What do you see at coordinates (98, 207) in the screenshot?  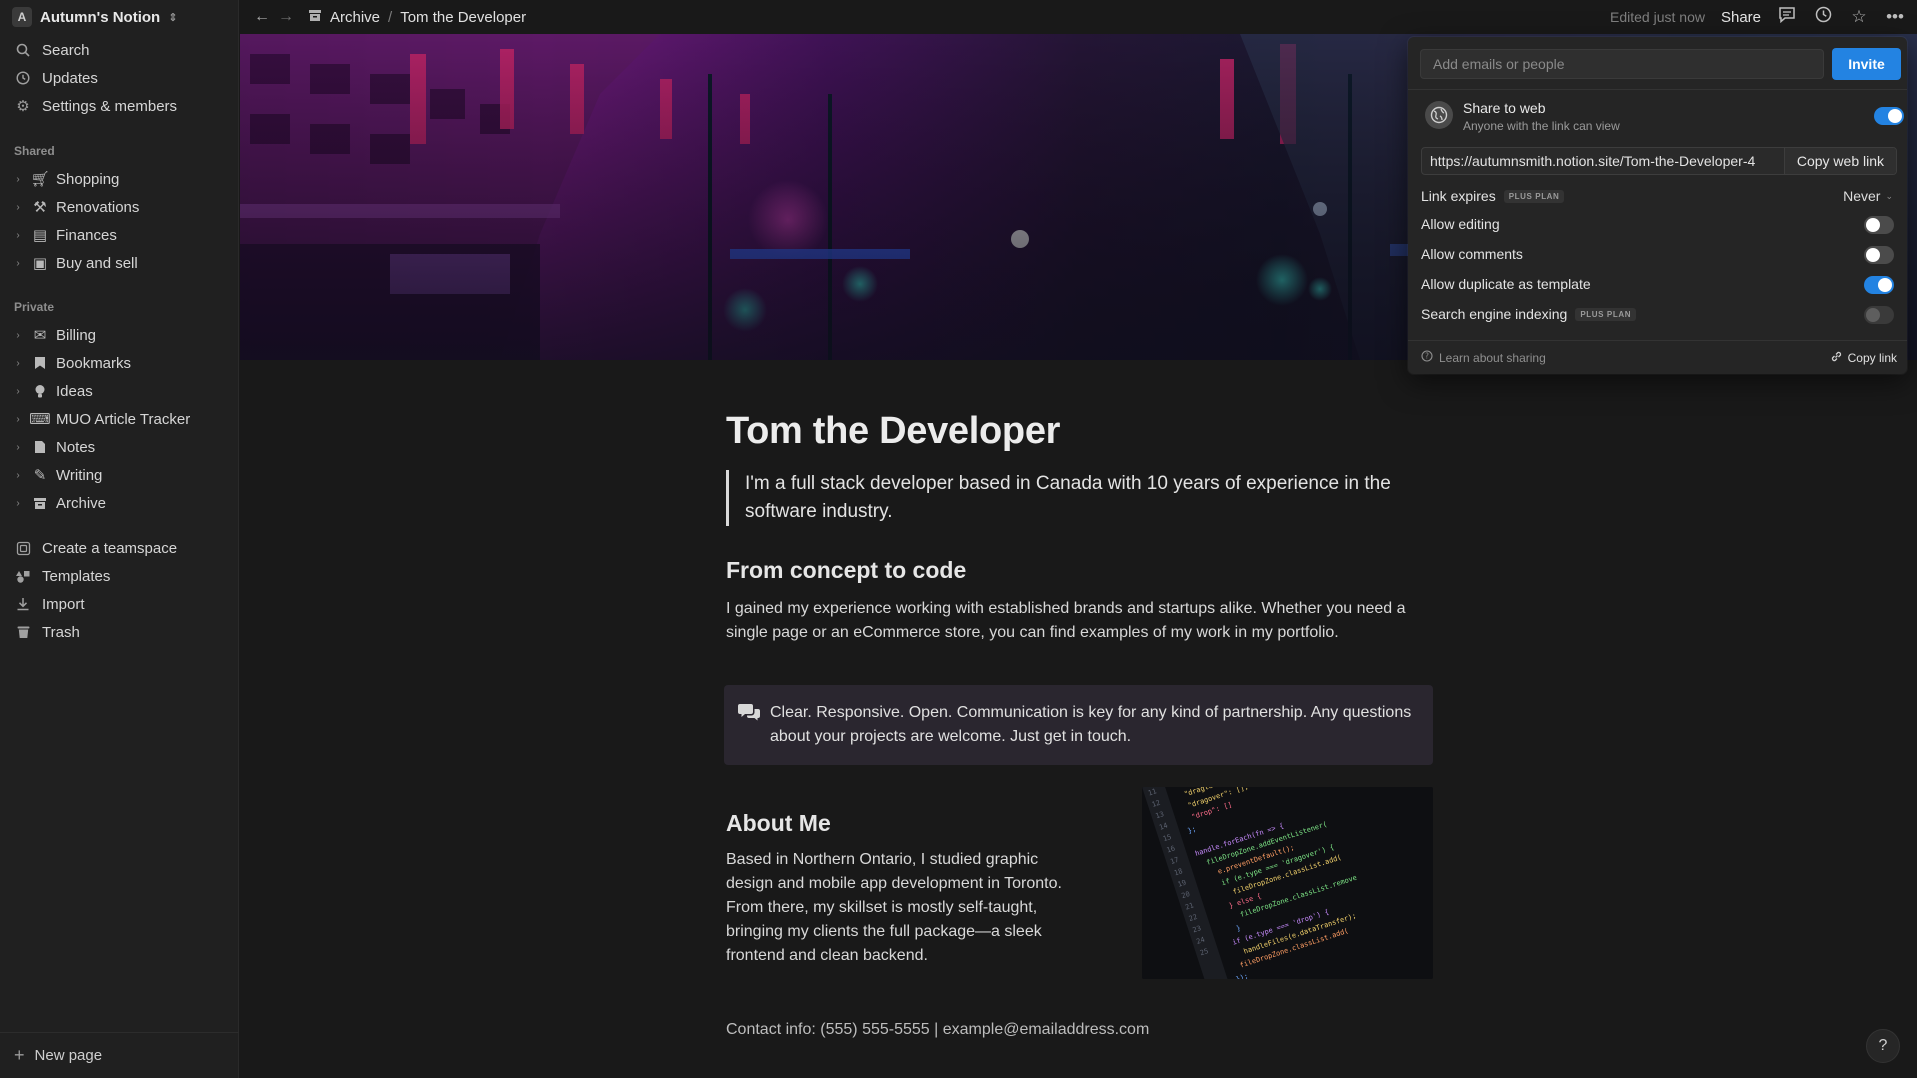 I see `sidebar-item-label: Renovations` at bounding box center [98, 207].